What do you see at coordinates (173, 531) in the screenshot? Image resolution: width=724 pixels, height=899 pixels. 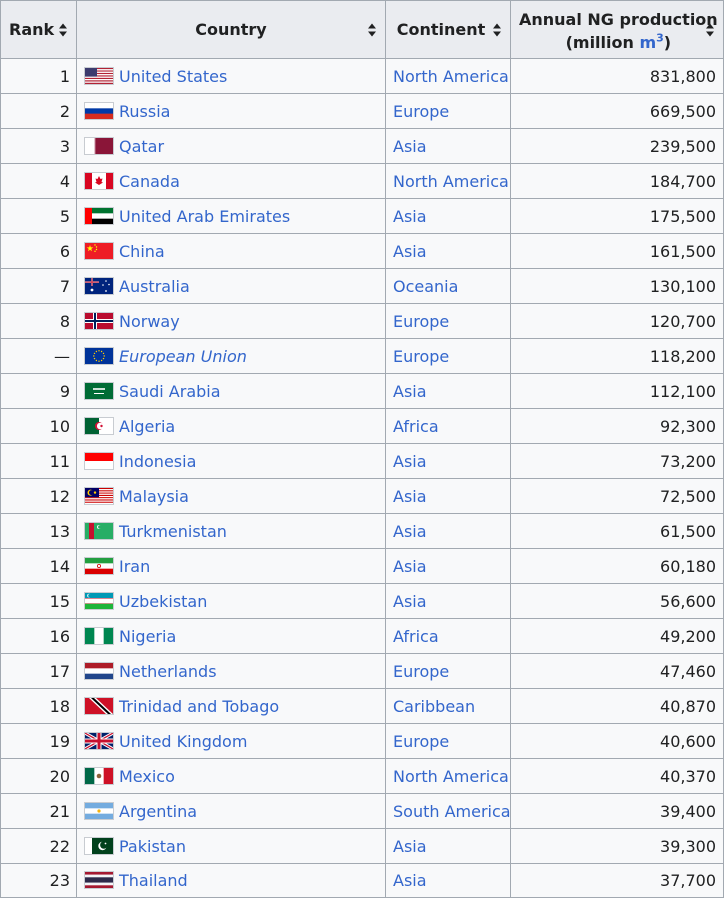 I see `country-link: Turkmenistan` at bounding box center [173, 531].